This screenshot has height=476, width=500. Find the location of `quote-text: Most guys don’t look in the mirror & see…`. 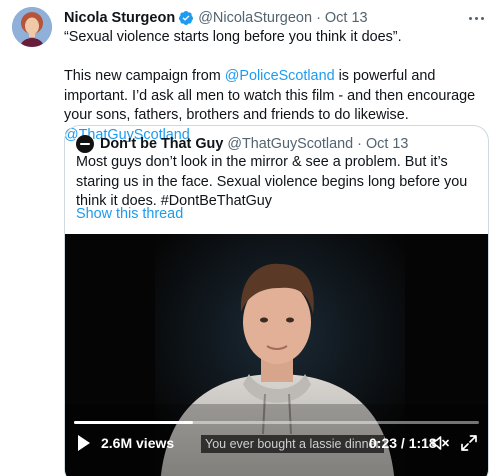

quote-text: Most guys don’t look in the mirror & see… is located at coordinates (272, 181).